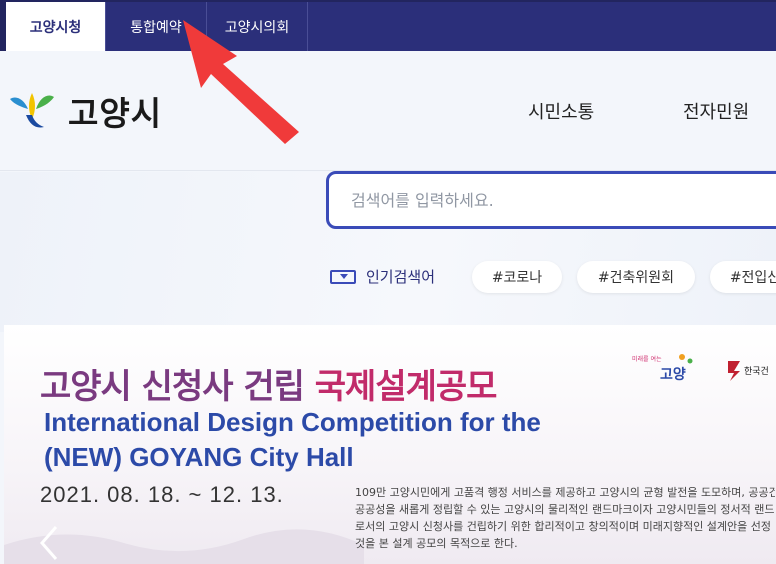 The image size is (776, 564). What do you see at coordinates (177, 387) in the screenshot?
I see `banner-title-part1: 고양시 신청사 건립` at bounding box center [177, 387].